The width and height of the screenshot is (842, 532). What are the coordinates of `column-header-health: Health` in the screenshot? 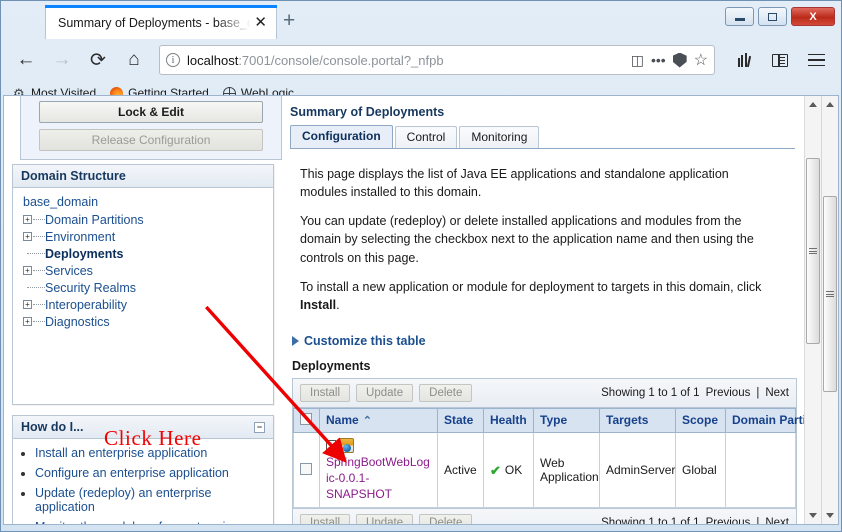 It's located at (508, 420).